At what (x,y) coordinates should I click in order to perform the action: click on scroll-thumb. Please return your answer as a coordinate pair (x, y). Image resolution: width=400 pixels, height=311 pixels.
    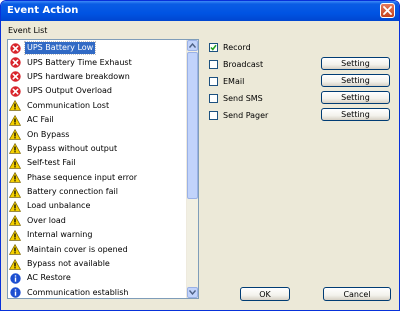
    Looking at the image, I should click on (192, 125).